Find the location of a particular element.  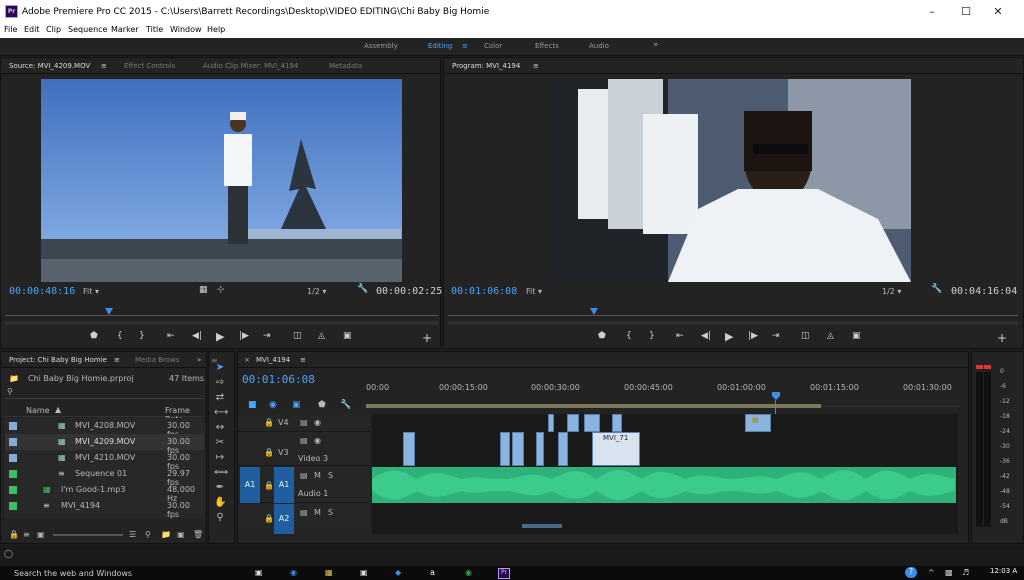

menu-help: Help is located at coordinates (216, 29).